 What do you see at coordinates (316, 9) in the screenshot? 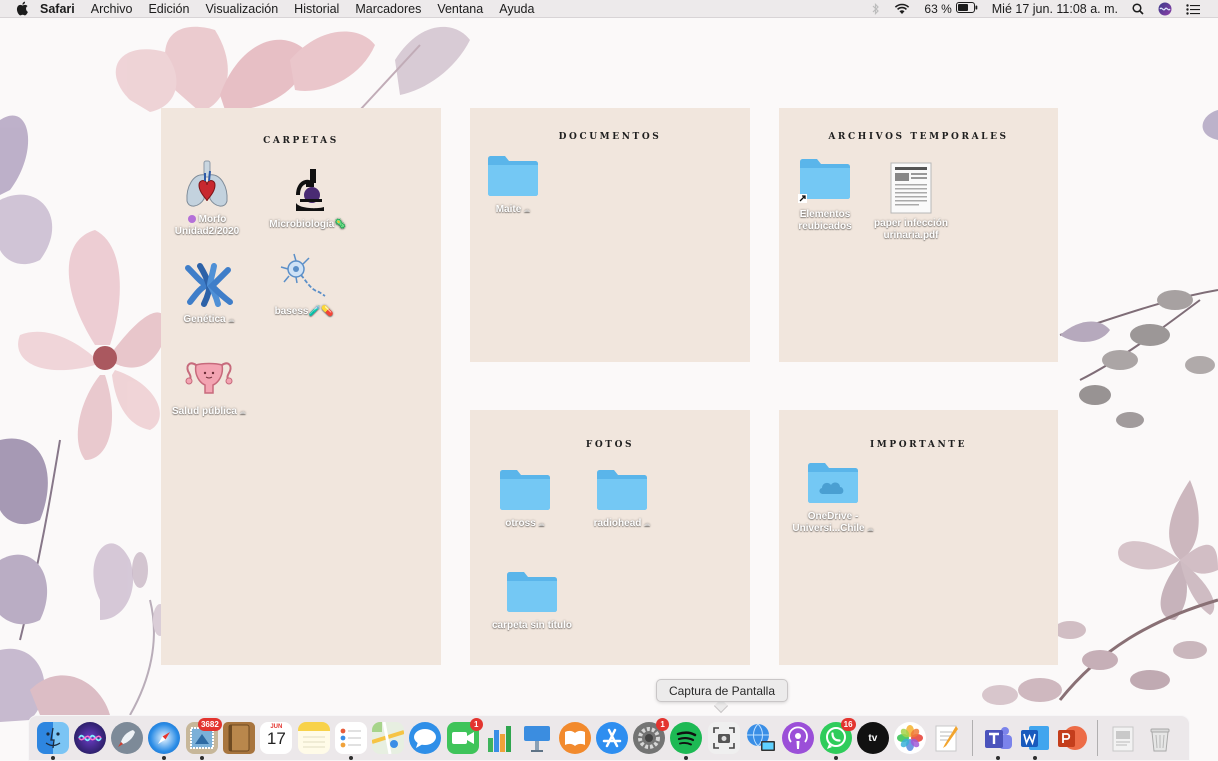
I see `menu-historial: Historial` at bounding box center [316, 9].